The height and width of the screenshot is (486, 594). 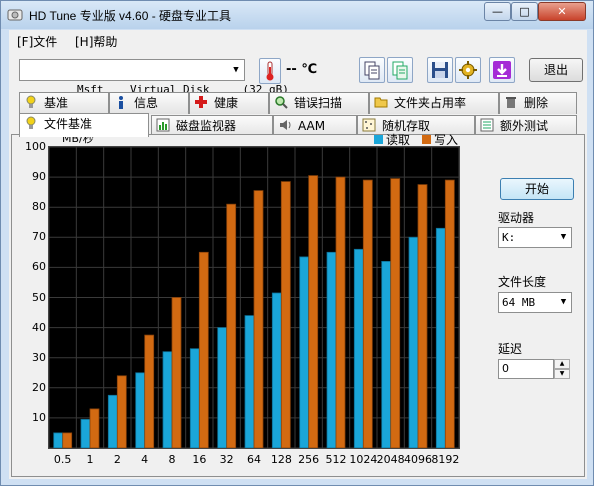 What do you see at coordinates (206, 126) in the screenshot?
I see `tab-disk-monitor-label: 磁盘监视器` at bounding box center [206, 126].